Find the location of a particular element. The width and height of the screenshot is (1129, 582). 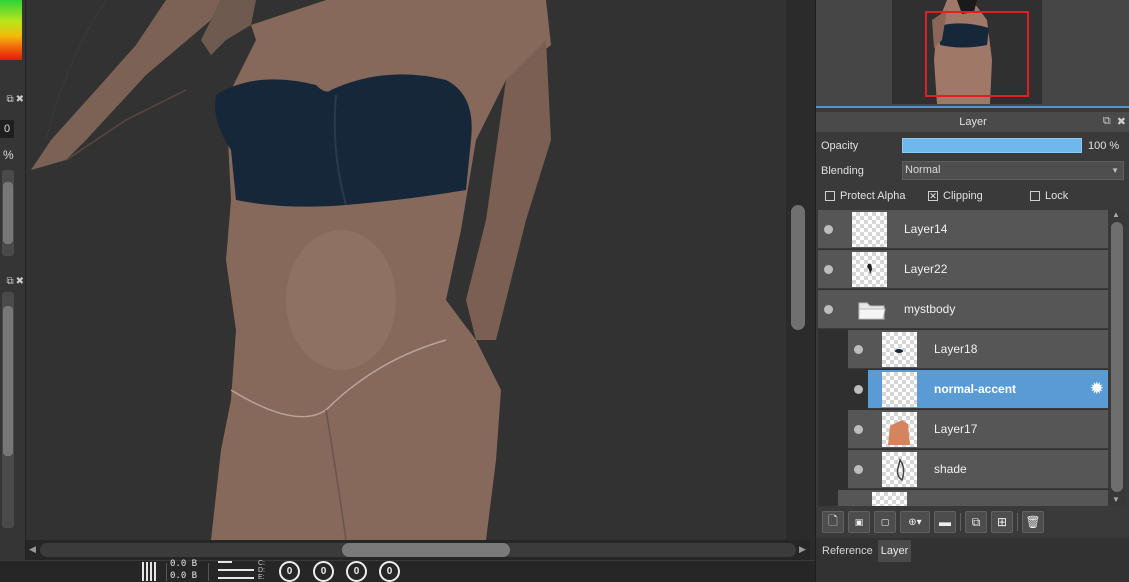

disk-bars-icon is located at coordinates (236, 571).